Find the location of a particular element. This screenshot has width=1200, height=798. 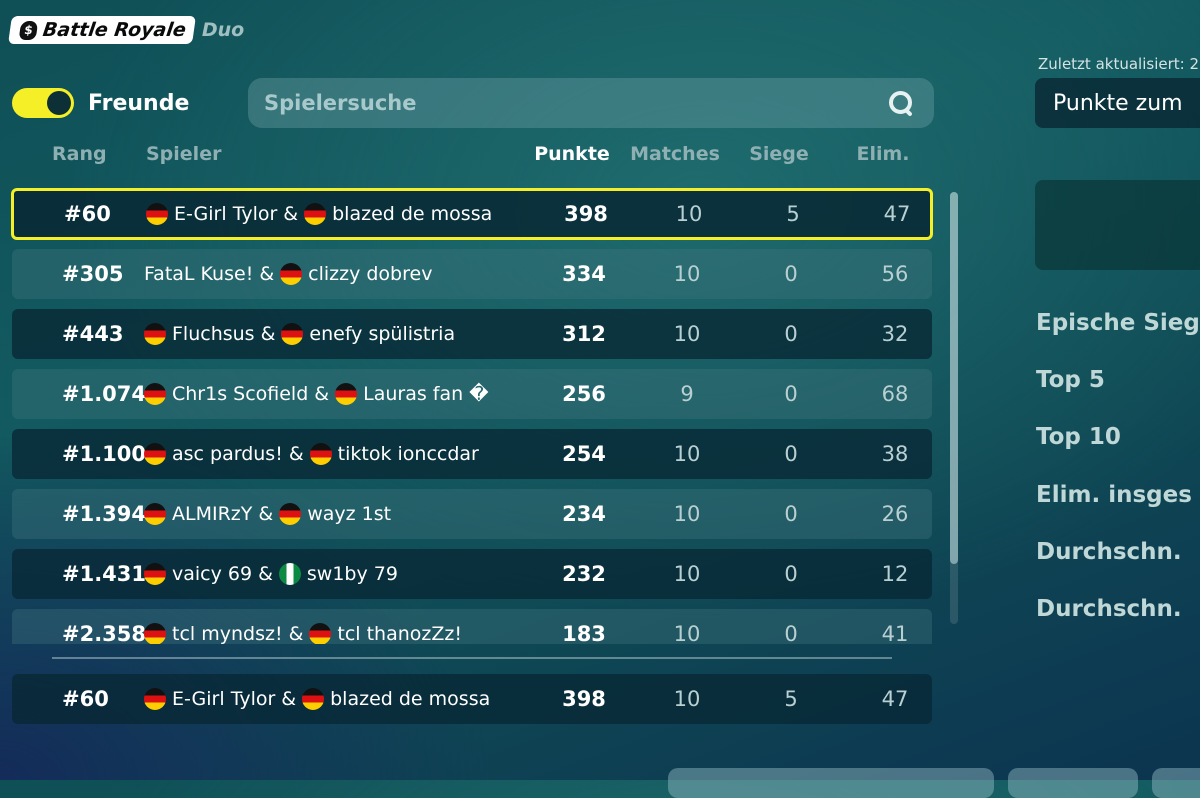

player-search-input: Spielersuche is located at coordinates (591, 103).